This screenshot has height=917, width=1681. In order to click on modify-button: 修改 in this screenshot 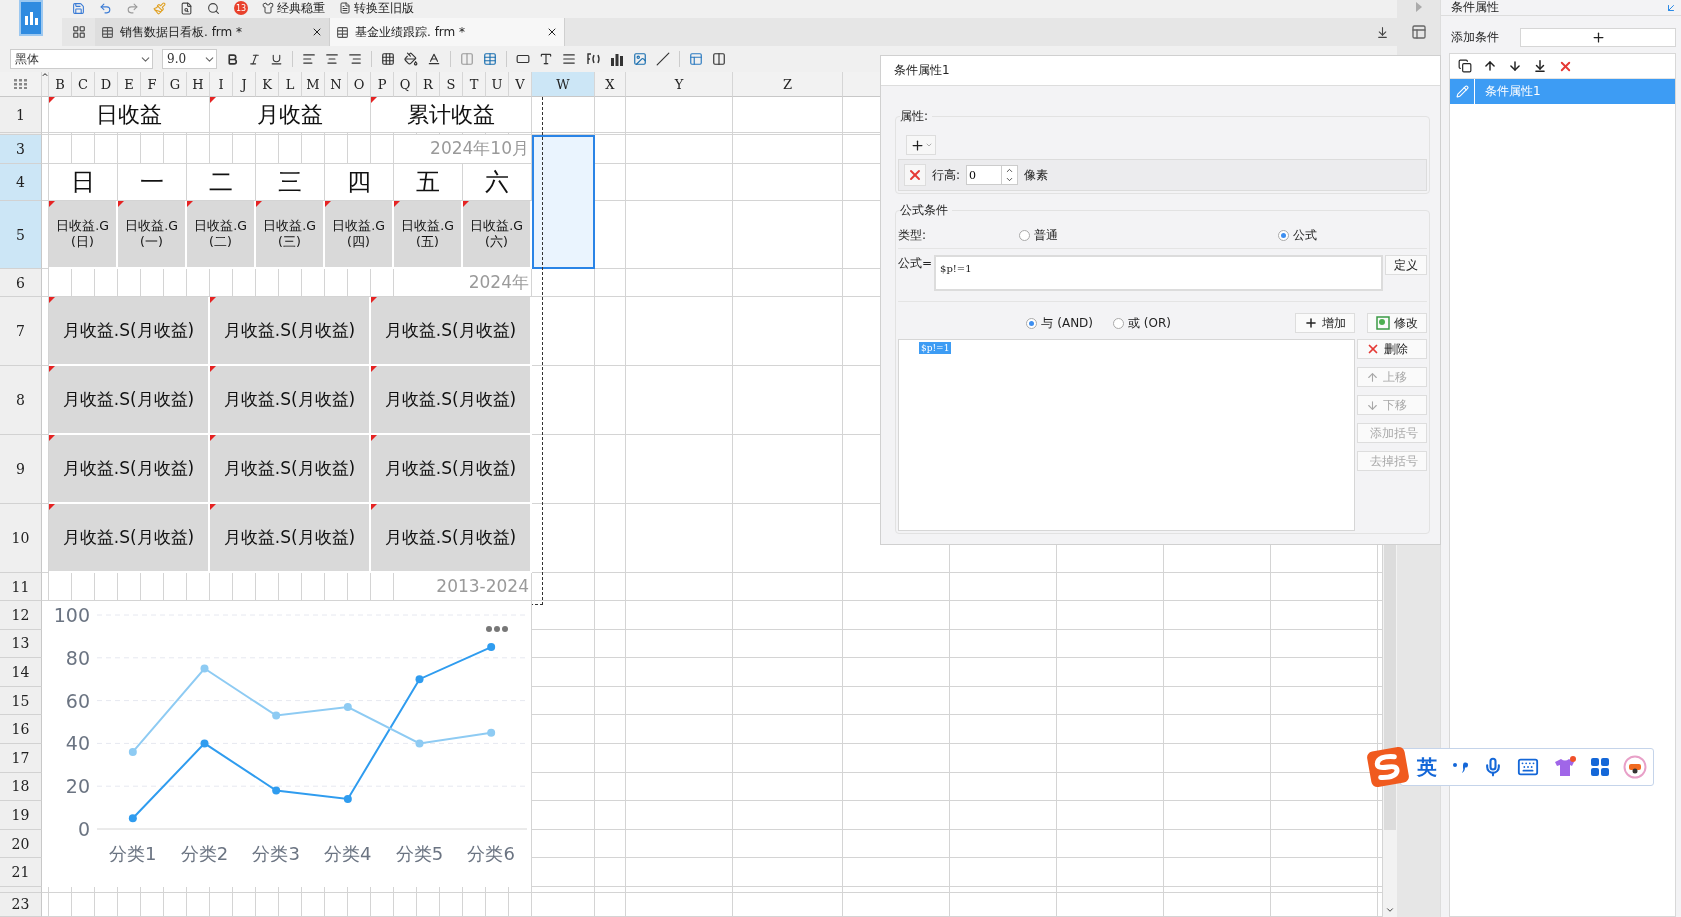, I will do `click(1397, 323)`.